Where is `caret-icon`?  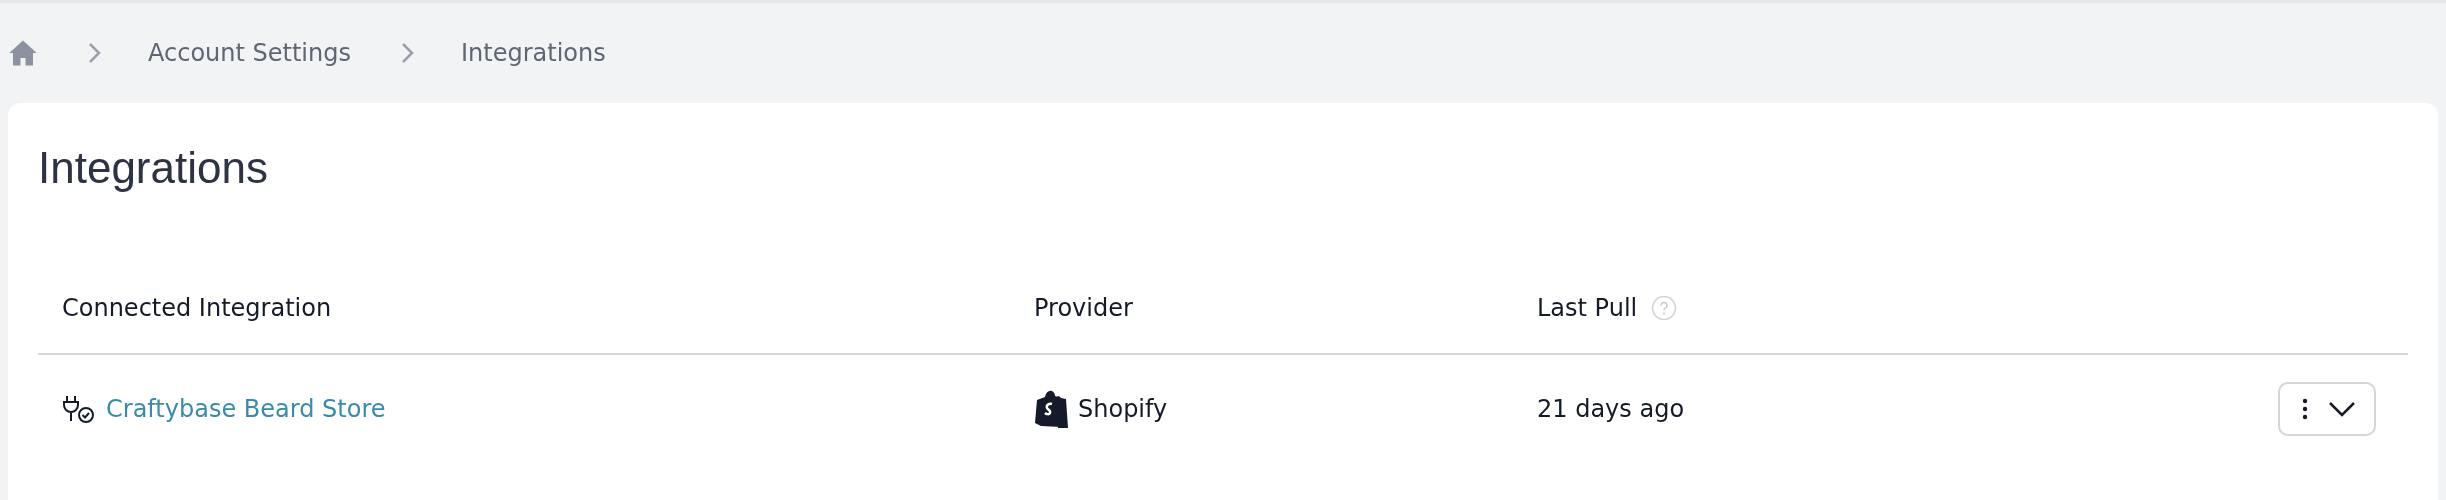
caret-icon is located at coordinates (2342, 409).